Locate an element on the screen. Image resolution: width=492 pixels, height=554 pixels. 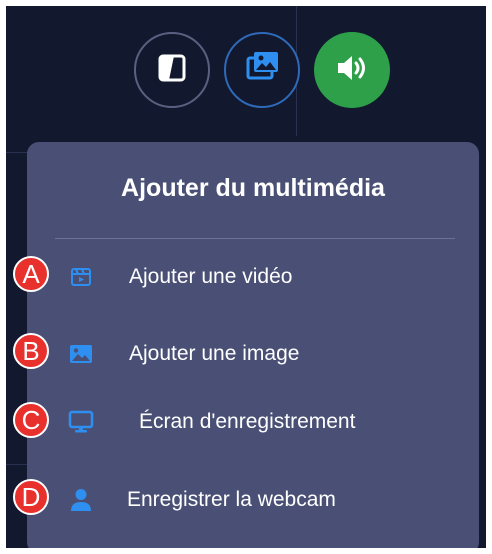
annotation-badge: A is located at coordinates (31, 274).